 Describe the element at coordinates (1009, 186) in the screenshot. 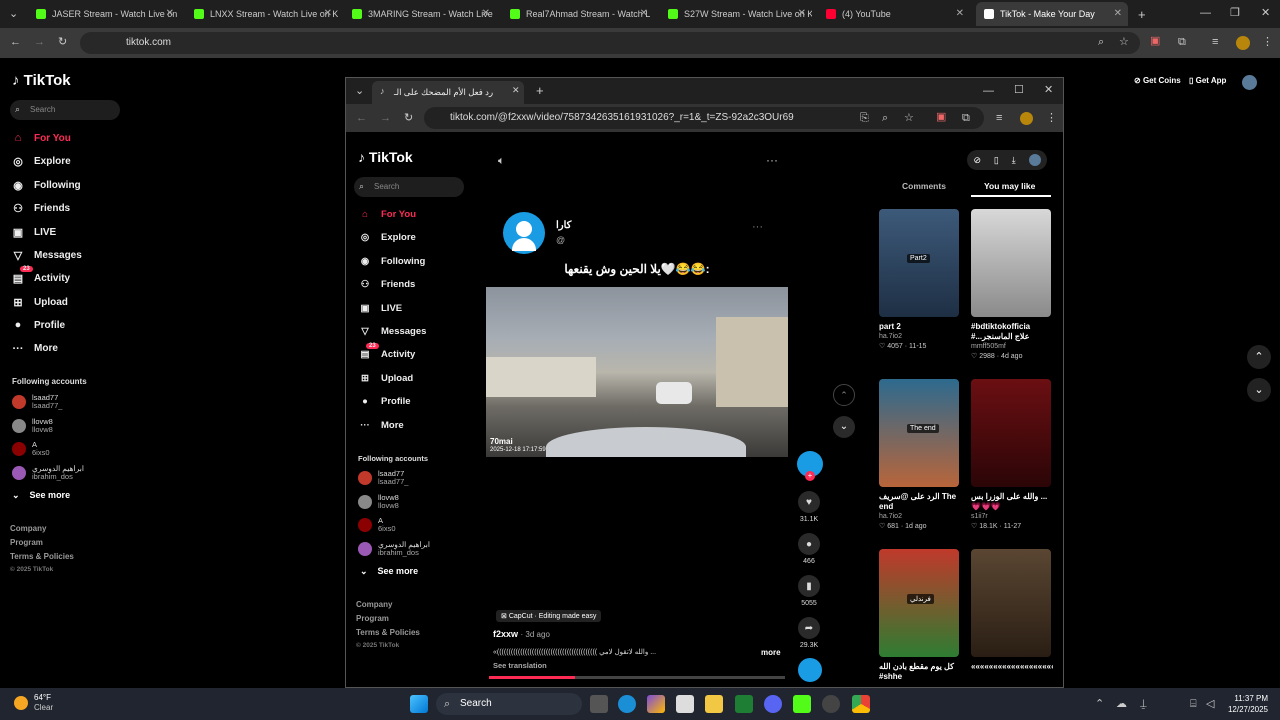

I see `tab-you-may-like: You may like` at that location.